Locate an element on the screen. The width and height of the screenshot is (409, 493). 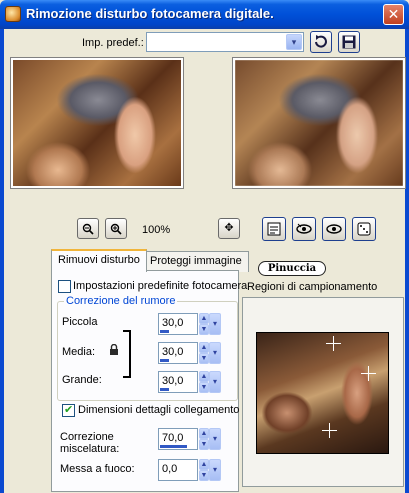
medium-value: 30,0 is located at coordinates (173, 352).